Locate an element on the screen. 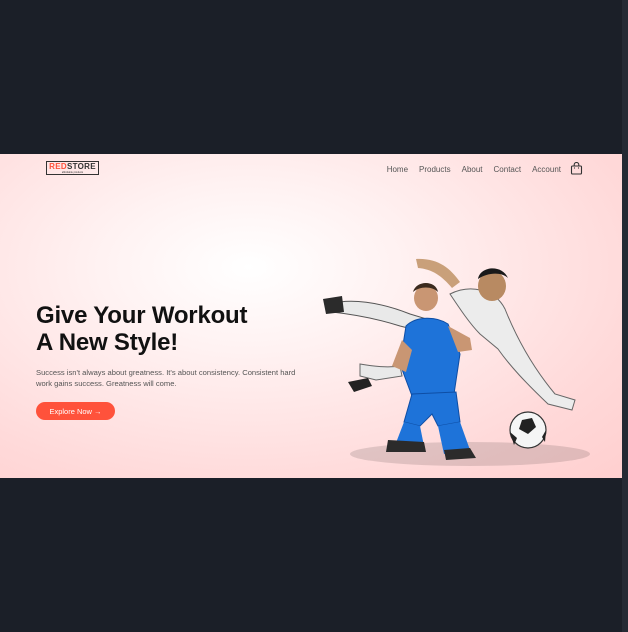 Image resolution: width=628 pixels, height=632 pixels. logo: REDSTORE affordable products is located at coordinates (72, 168).